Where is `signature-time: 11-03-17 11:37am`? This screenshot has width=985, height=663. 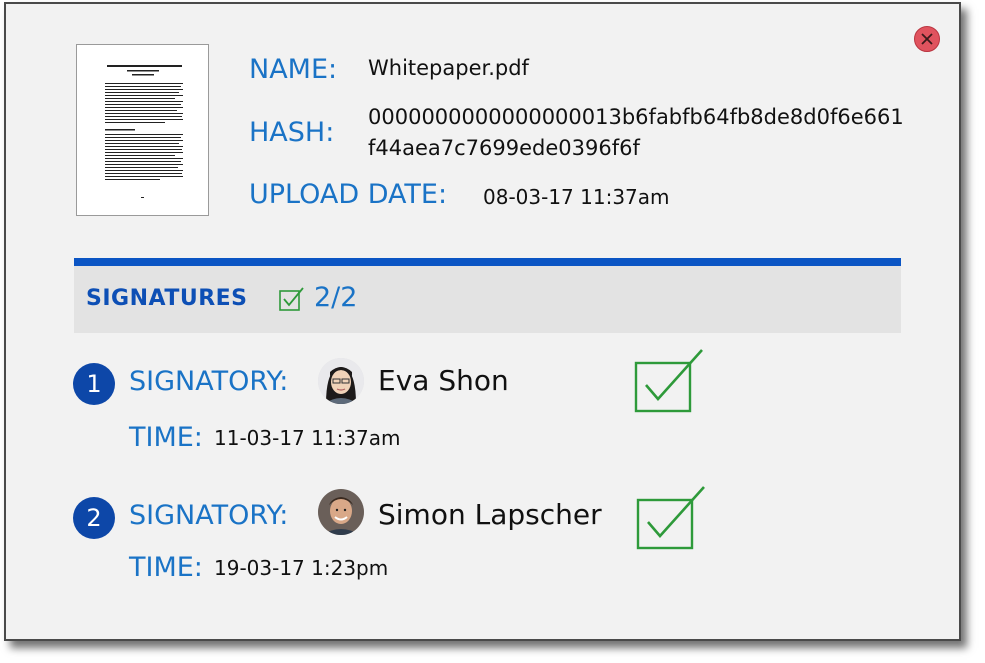
signature-time: 11-03-17 11:37am is located at coordinates (307, 438).